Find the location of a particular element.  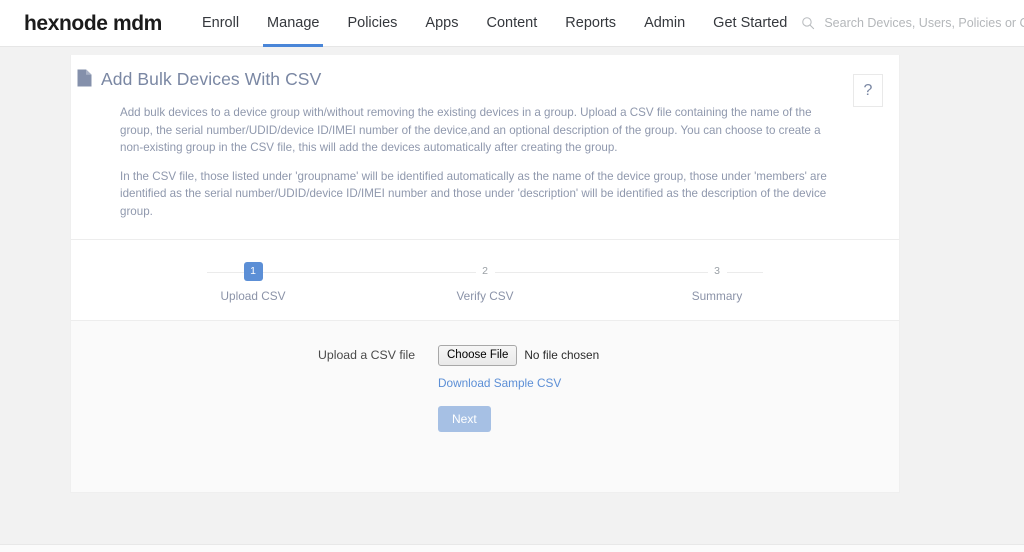

footer-strip is located at coordinates (512, 548).